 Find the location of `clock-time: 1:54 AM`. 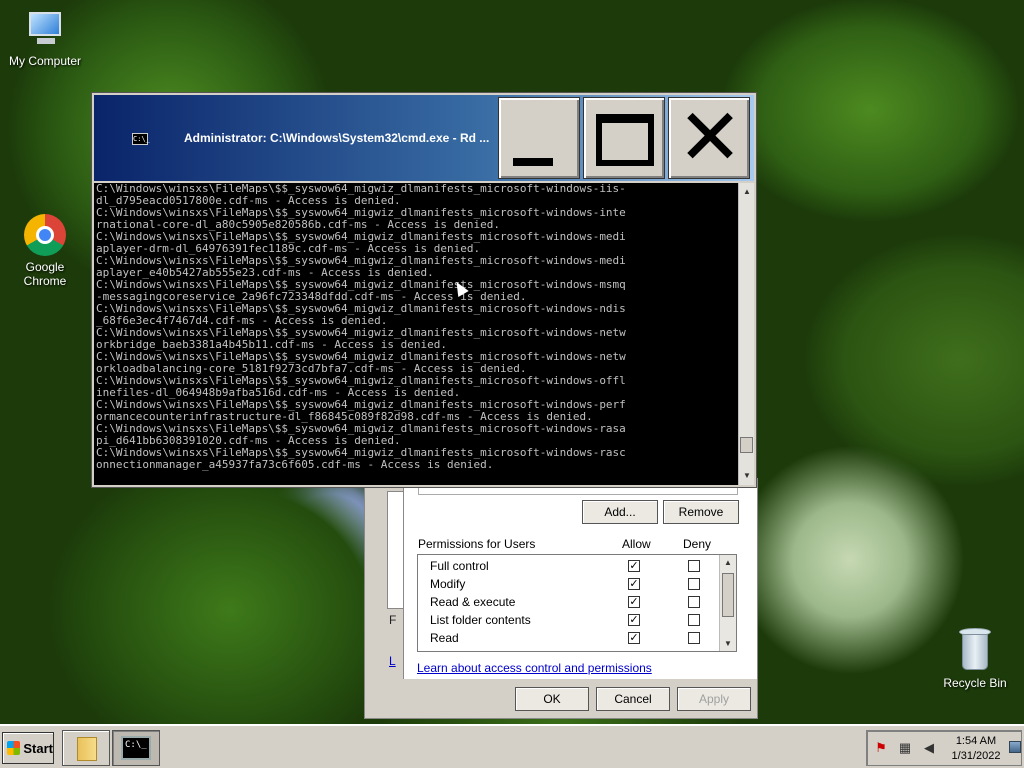

clock-time: 1:54 AM is located at coordinates (976, 741).